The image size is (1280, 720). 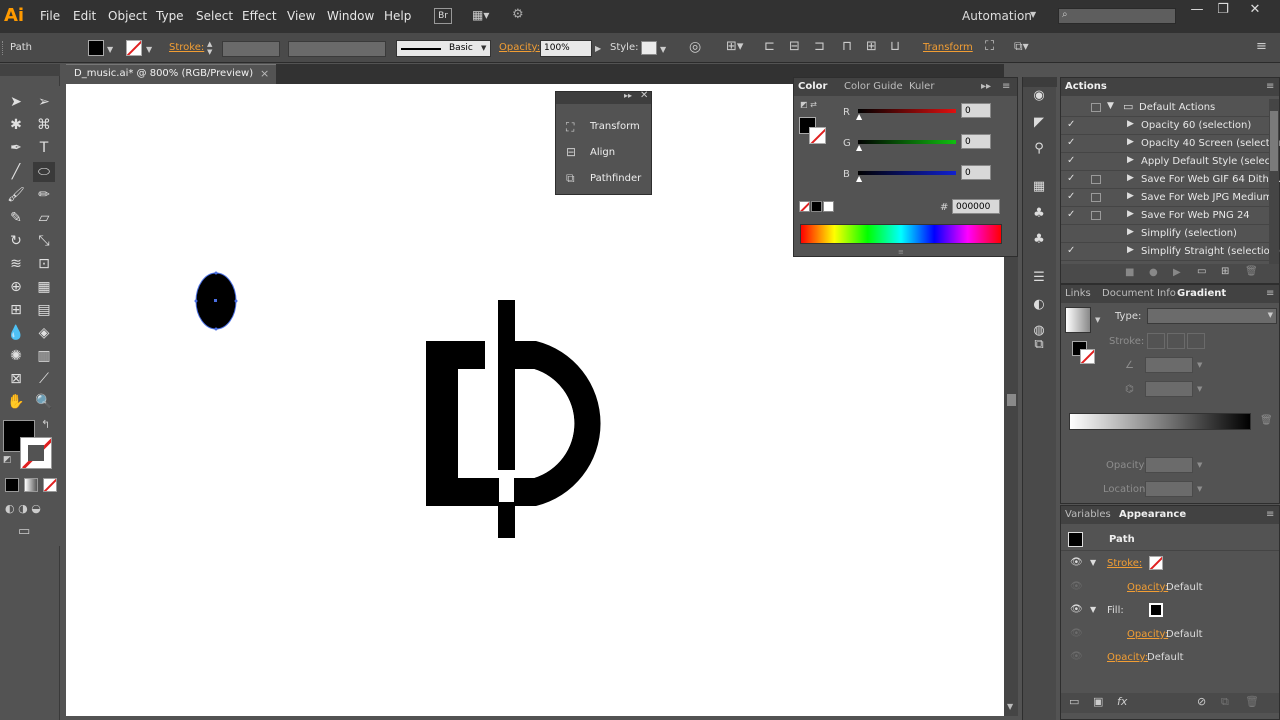 I want to click on pen-tool-icon: ✒, so click(x=16, y=148).